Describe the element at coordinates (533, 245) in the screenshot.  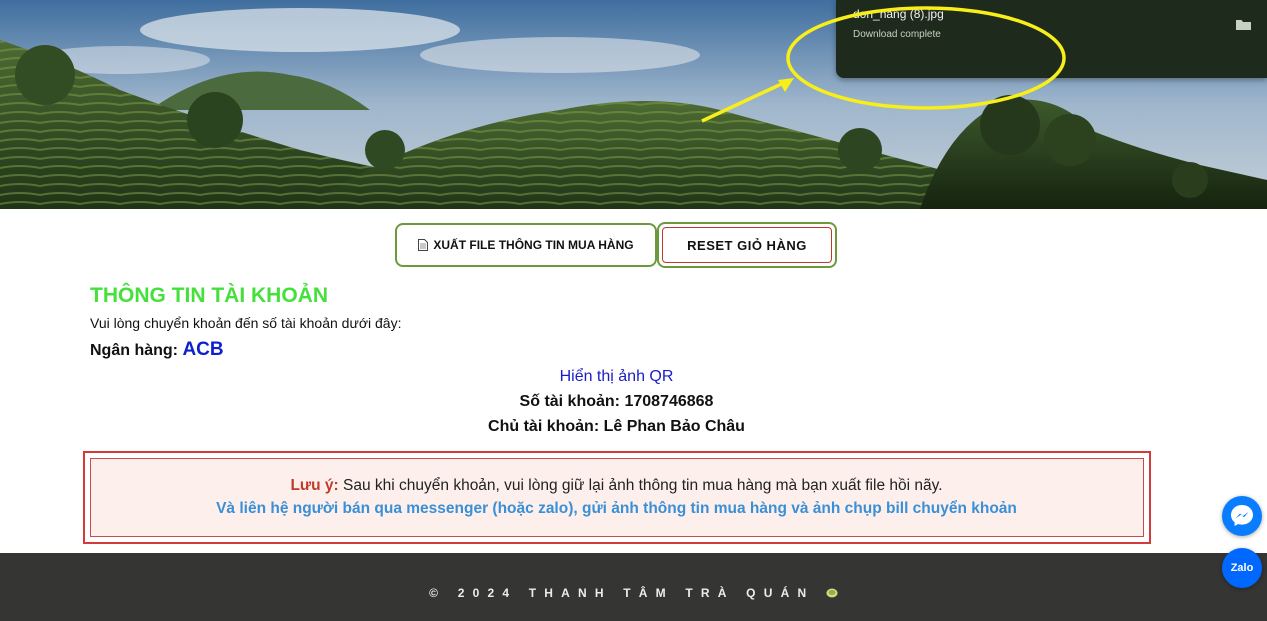
I see `export-button-label: XUẤT FILE THÔNG TIN MUA HÀNG` at that location.